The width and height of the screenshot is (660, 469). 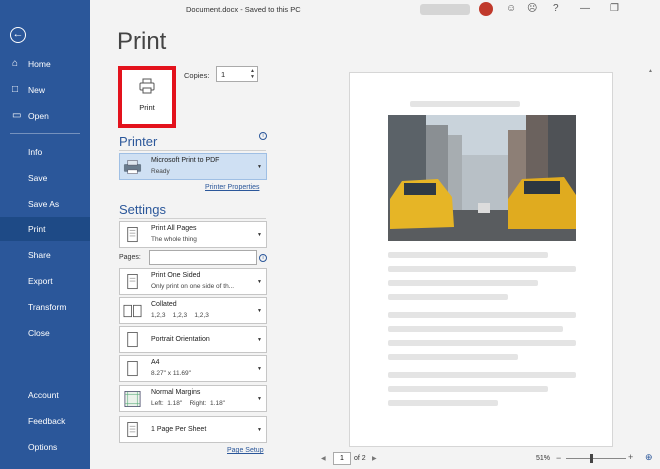 I want to click on restore-icon: ❐, so click(x=614, y=8).